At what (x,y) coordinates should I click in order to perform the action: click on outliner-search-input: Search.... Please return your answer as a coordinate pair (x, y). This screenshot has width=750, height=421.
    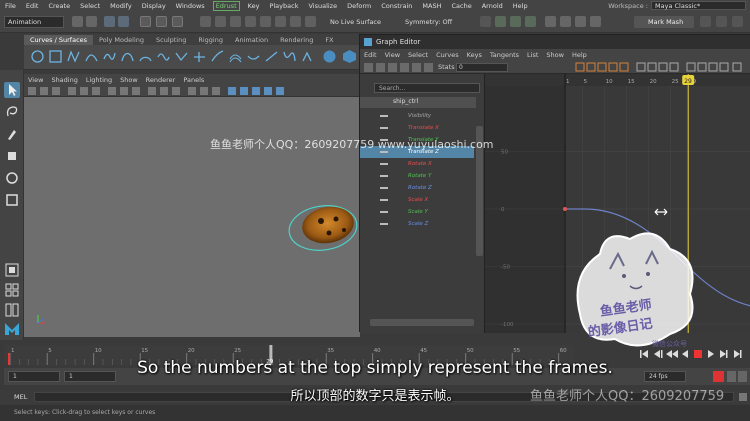
    Looking at the image, I should click on (427, 88).